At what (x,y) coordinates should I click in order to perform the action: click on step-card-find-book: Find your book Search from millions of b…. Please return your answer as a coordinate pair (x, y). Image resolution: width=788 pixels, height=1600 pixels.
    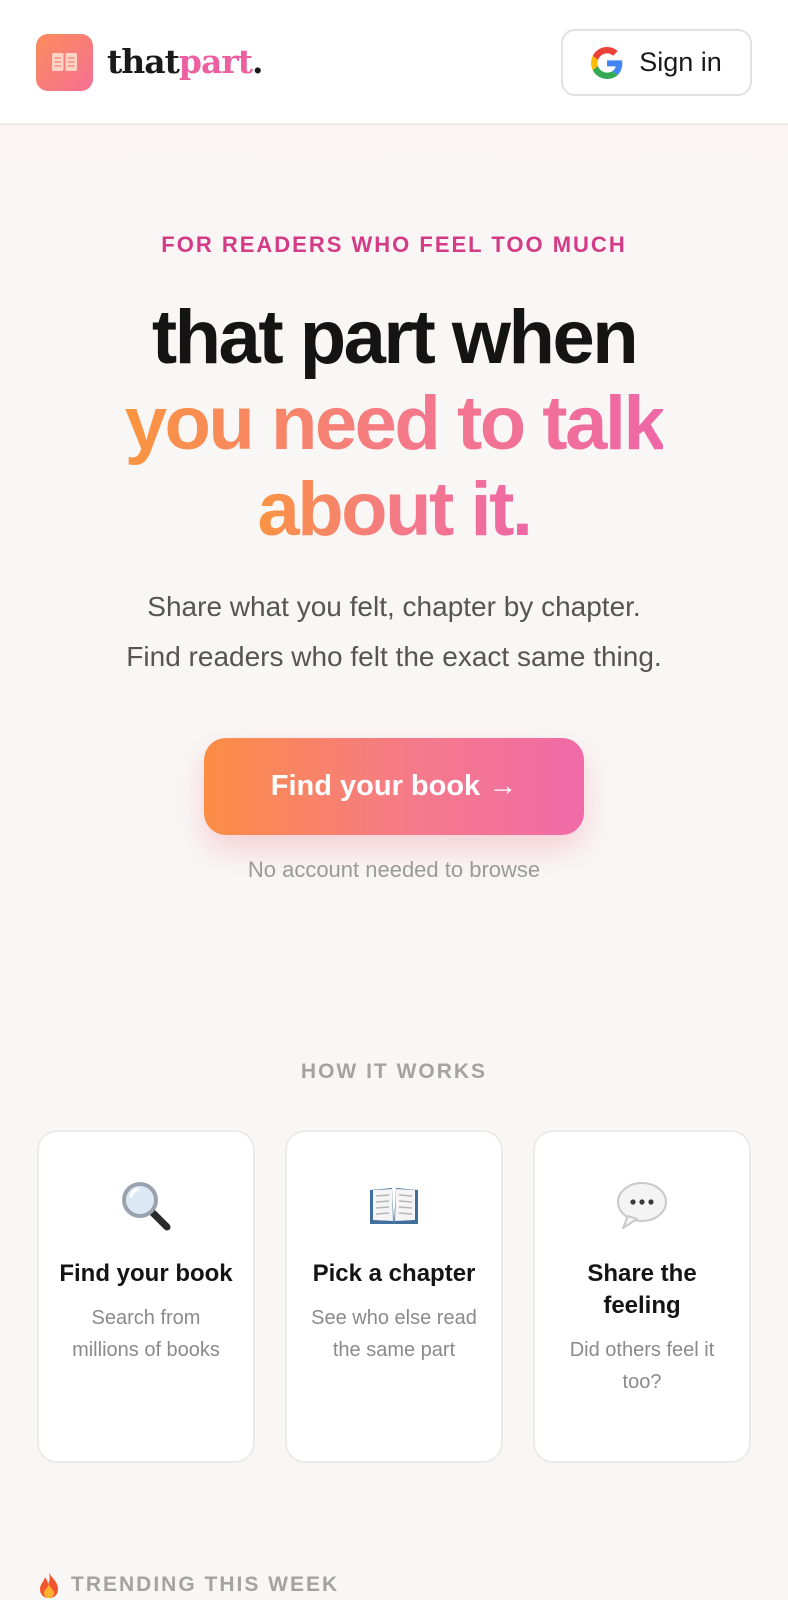
    Looking at the image, I should click on (146, 1296).